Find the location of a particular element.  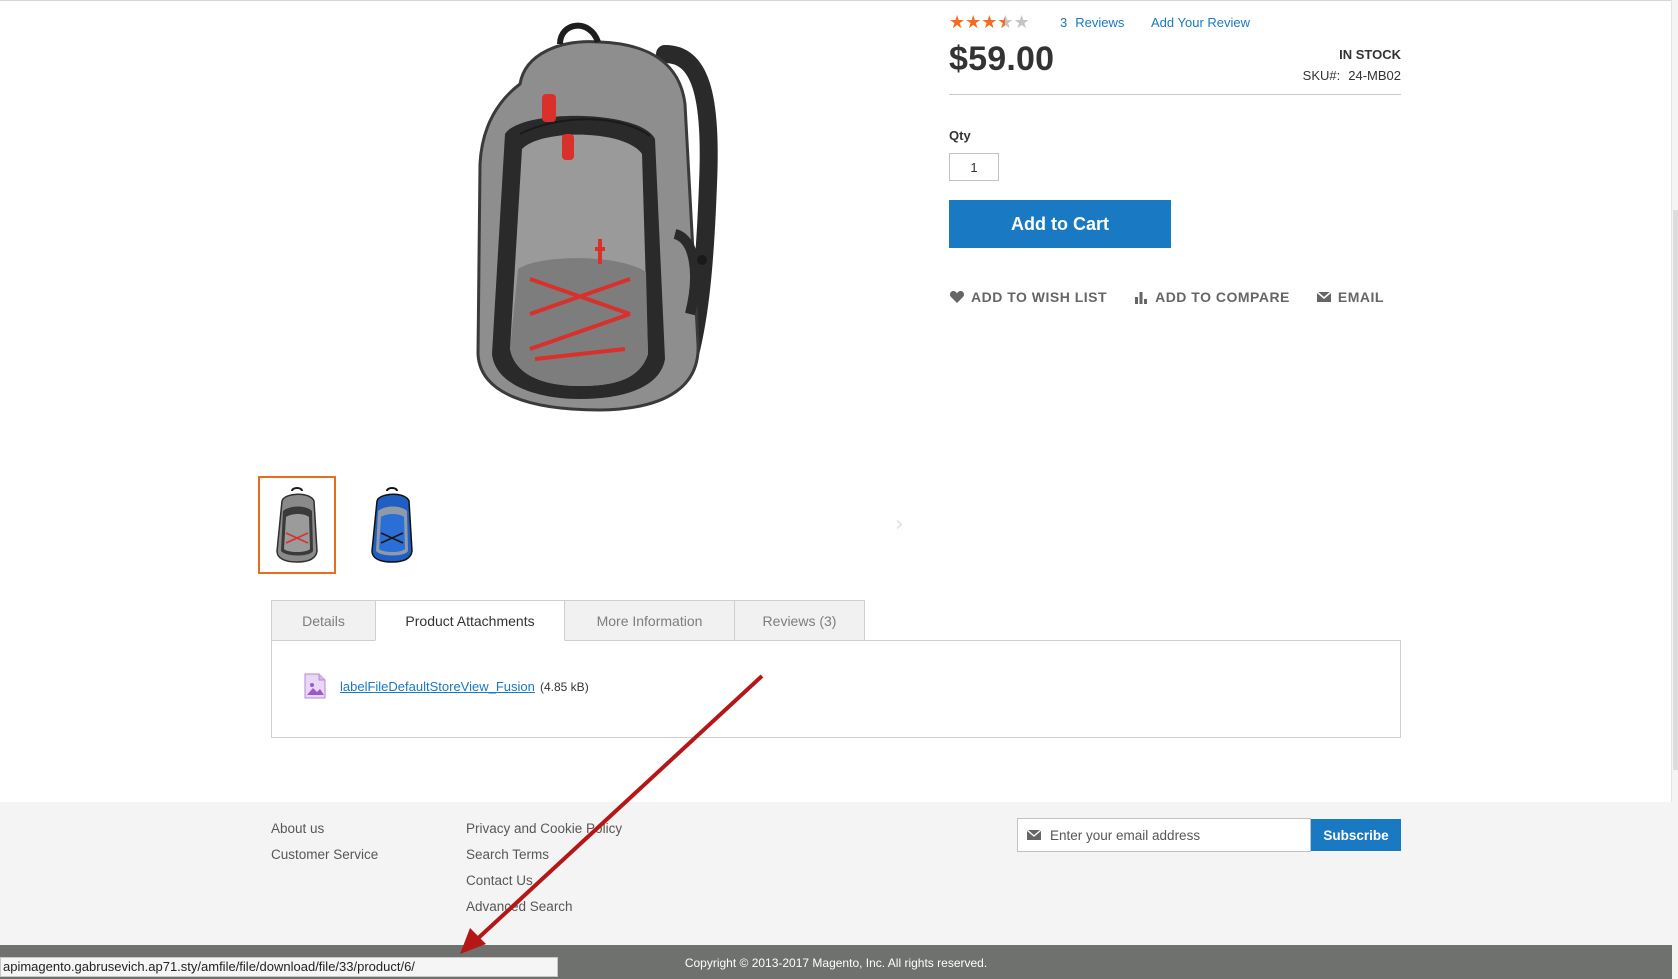

footer-links-col1: About us Customer Service is located at coordinates (324, 842).